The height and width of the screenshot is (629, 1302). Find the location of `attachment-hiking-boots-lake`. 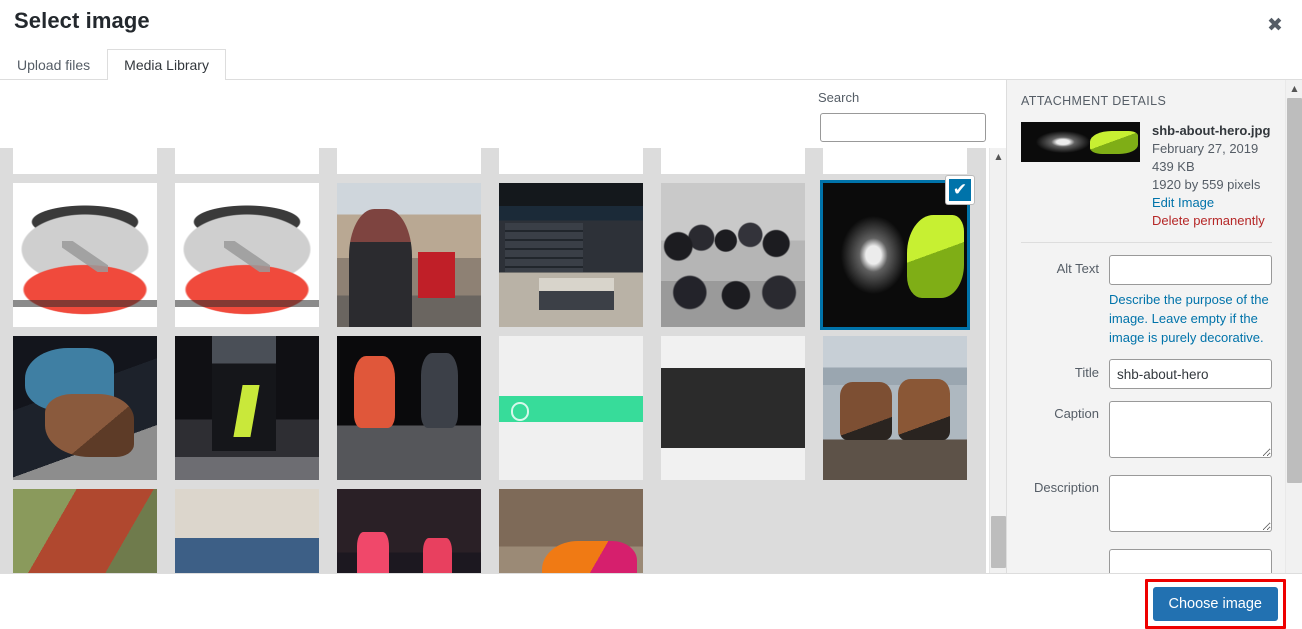

attachment-hiking-boots-lake is located at coordinates (895, 408).